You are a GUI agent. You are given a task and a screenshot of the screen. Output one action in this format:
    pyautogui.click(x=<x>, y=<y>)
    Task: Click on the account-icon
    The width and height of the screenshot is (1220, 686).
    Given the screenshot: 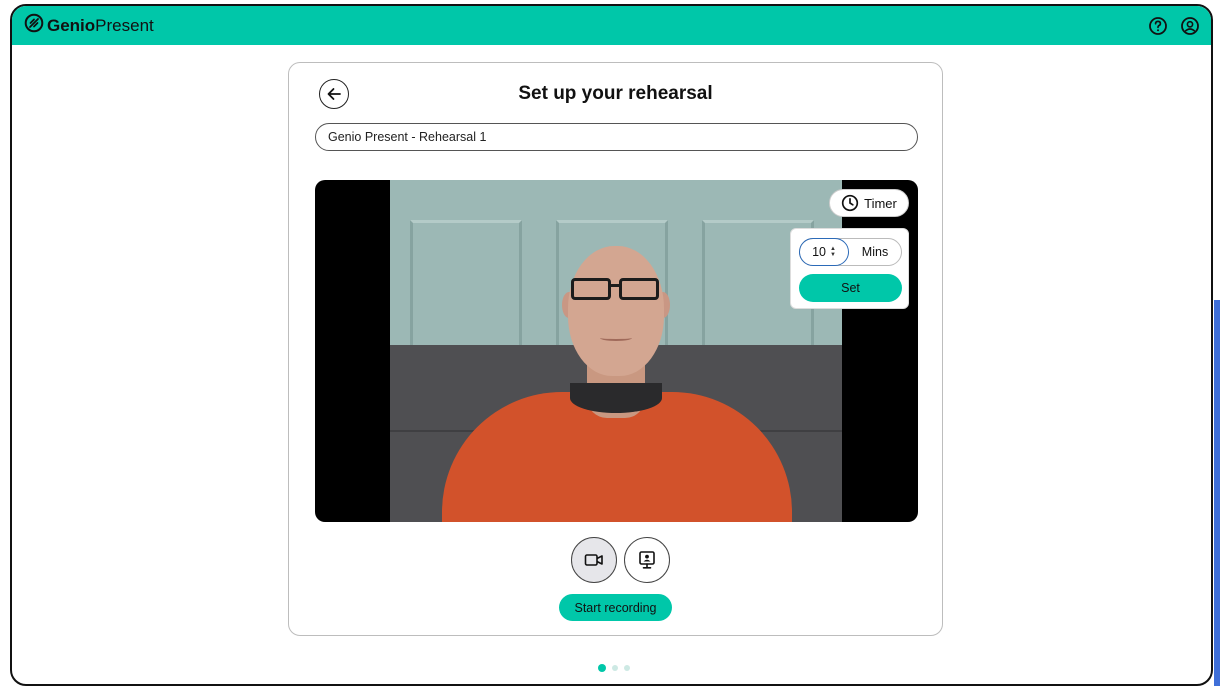 What is the action you would take?
    pyautogui.click(x=1190, y=26)
    